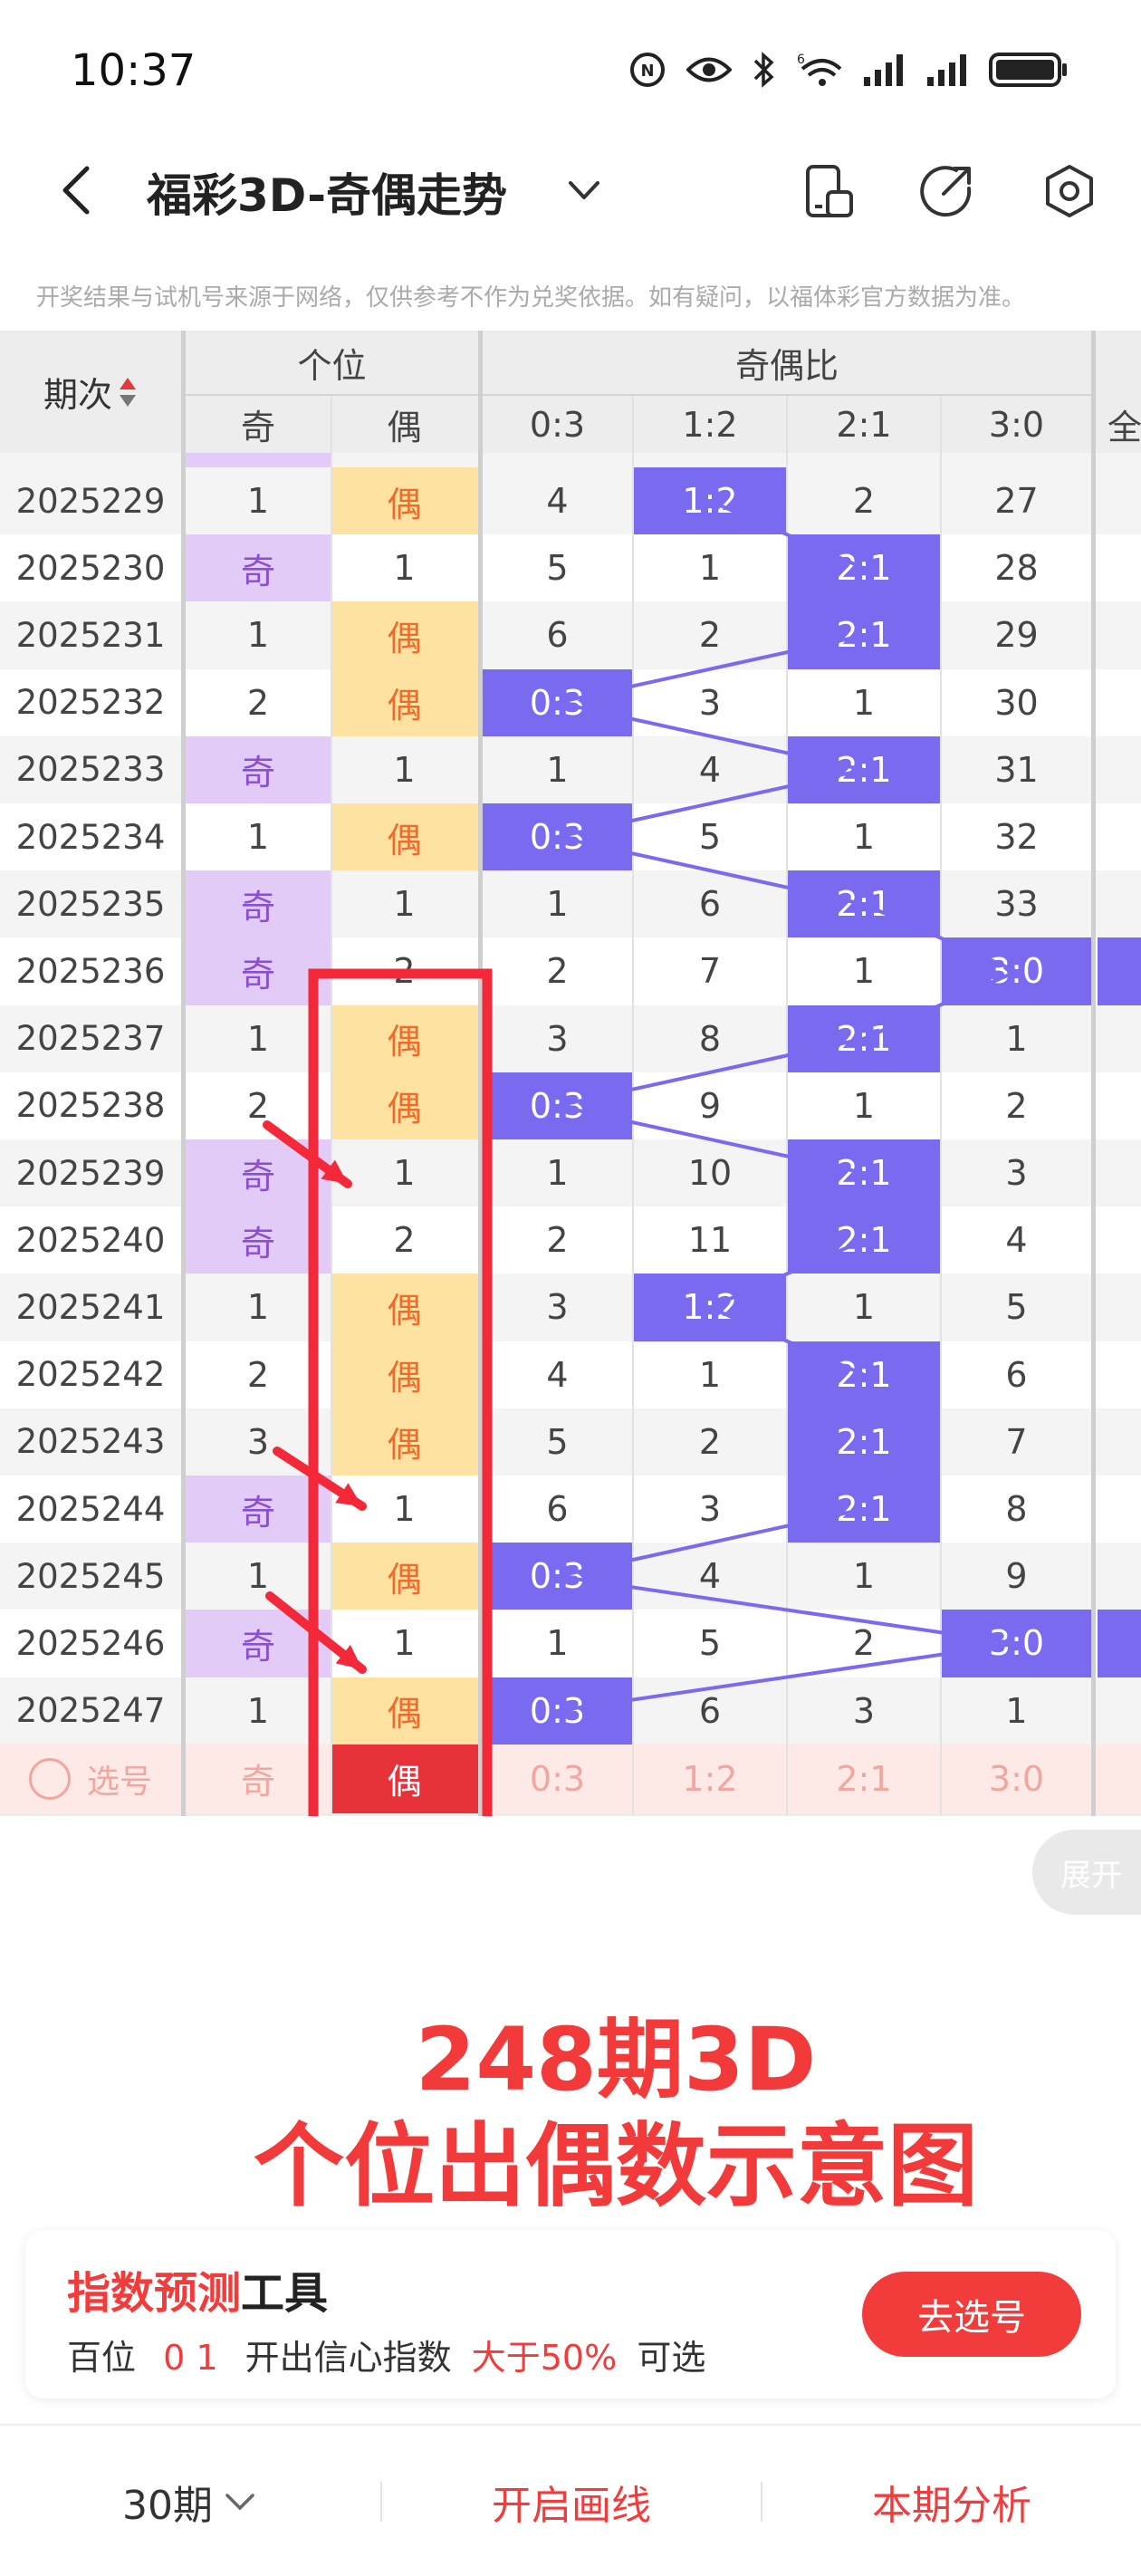 This screenshot has height=2576, width=1141. I want to click on cell-r30: 6, so click(1017, 1374).